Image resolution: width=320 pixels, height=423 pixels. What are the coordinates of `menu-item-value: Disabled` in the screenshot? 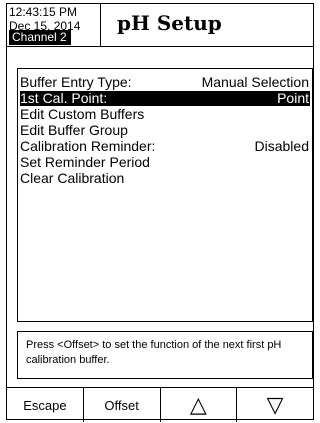 It's located at (281, 146).